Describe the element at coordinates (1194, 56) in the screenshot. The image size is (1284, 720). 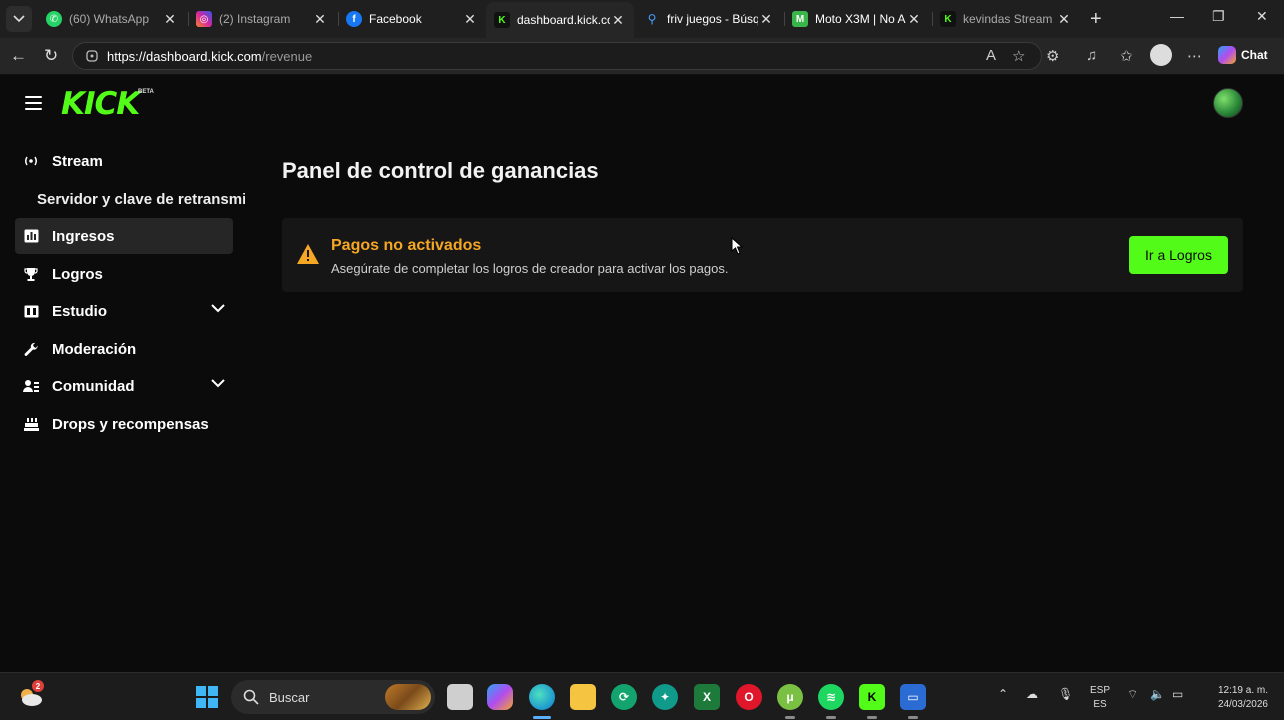
I see `more-options-icon: ⋯` at that location.